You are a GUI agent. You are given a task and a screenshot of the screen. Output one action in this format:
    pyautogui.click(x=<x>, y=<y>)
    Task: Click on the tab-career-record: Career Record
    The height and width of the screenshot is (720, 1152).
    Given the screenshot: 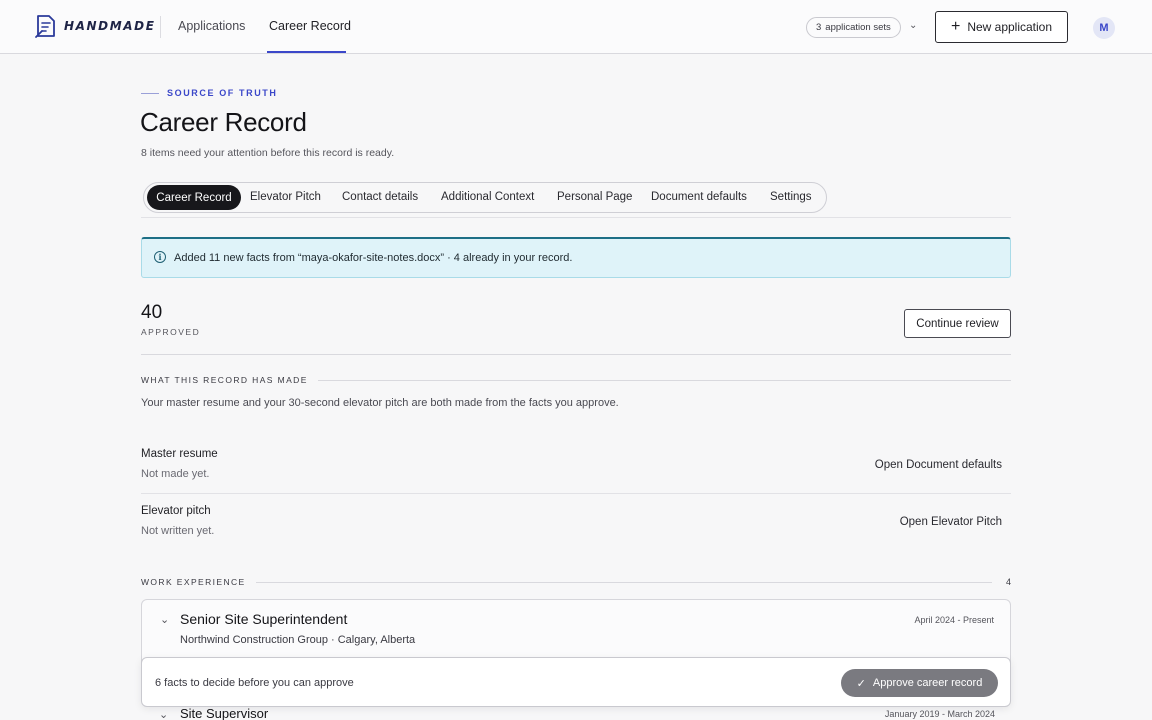 What is the action you would take?
    pyautogui.click(x=194, y=197)
    